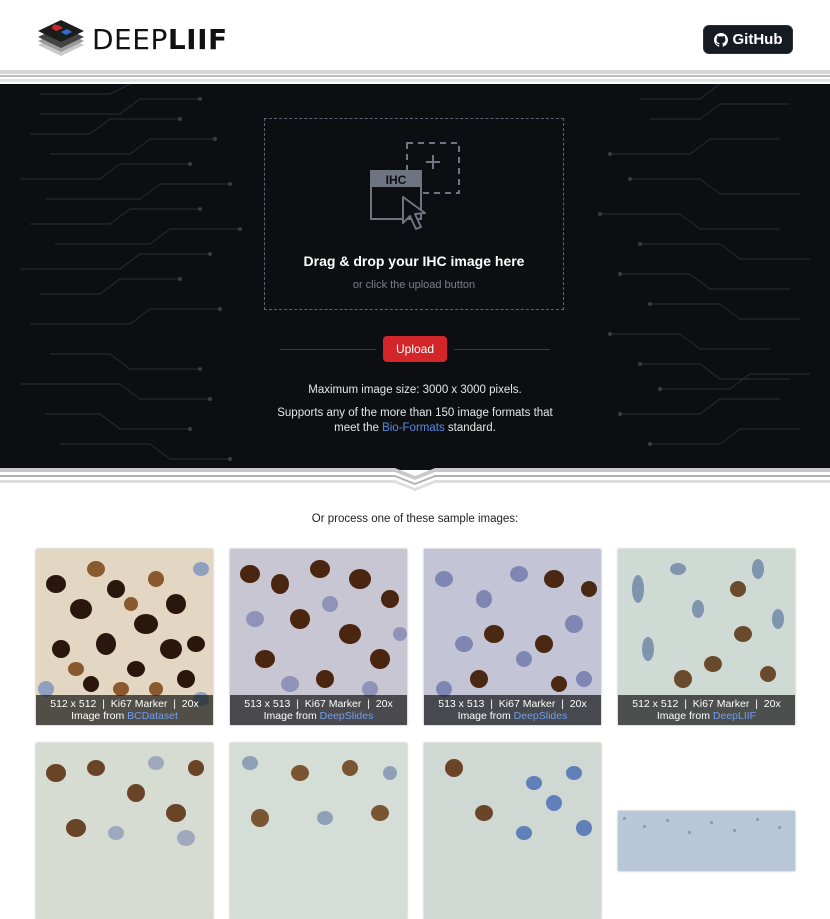  Describe the element at coordinates (720, 39) in the screenshot. I see `github-icon` at that location.